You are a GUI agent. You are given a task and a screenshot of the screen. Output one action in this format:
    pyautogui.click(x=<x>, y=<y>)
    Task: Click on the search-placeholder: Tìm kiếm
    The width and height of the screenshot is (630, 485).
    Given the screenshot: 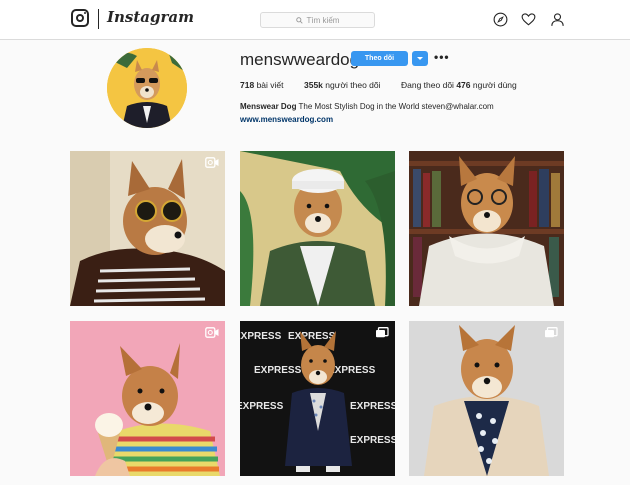 What is the action you would take?
    pyautogui.click(x=323, y=20)
    